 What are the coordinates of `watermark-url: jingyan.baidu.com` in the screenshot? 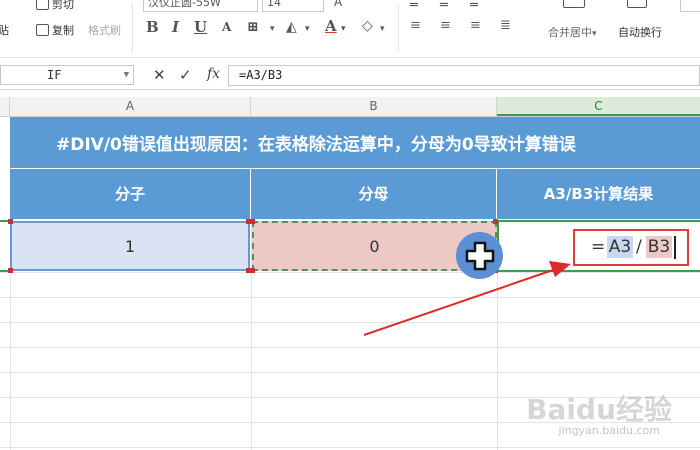 It's located at (609, 430).